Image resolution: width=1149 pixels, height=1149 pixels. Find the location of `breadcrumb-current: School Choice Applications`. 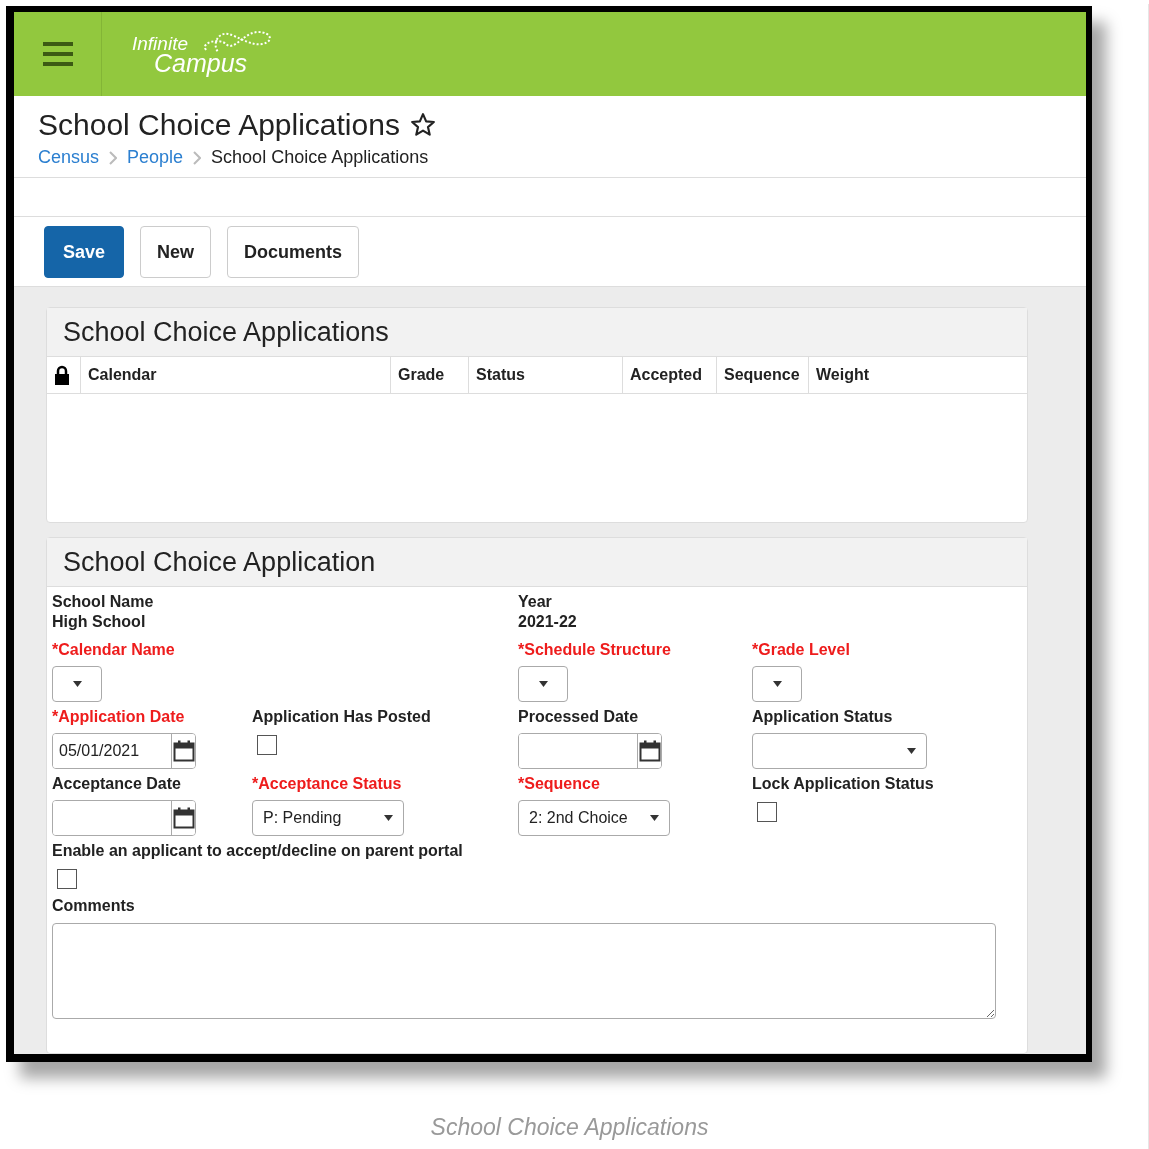

breadcrumb-current: School Choice Applications is located at coordinates (320, 157).